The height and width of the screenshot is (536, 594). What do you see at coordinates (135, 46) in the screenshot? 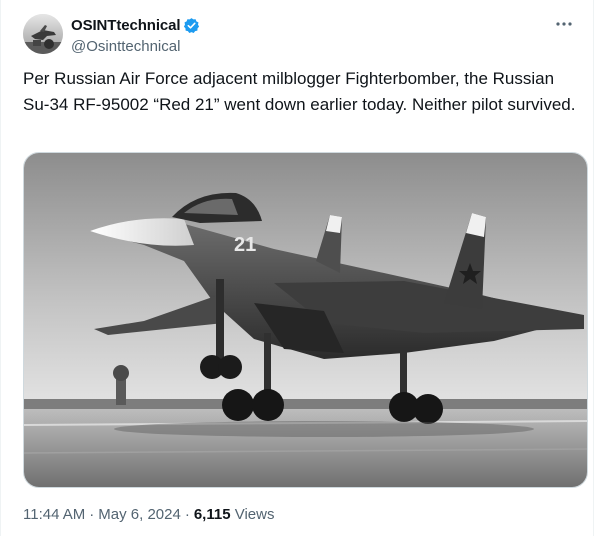
I see `author-handle: @Osinttechnical` at bounding box center [135, 46].